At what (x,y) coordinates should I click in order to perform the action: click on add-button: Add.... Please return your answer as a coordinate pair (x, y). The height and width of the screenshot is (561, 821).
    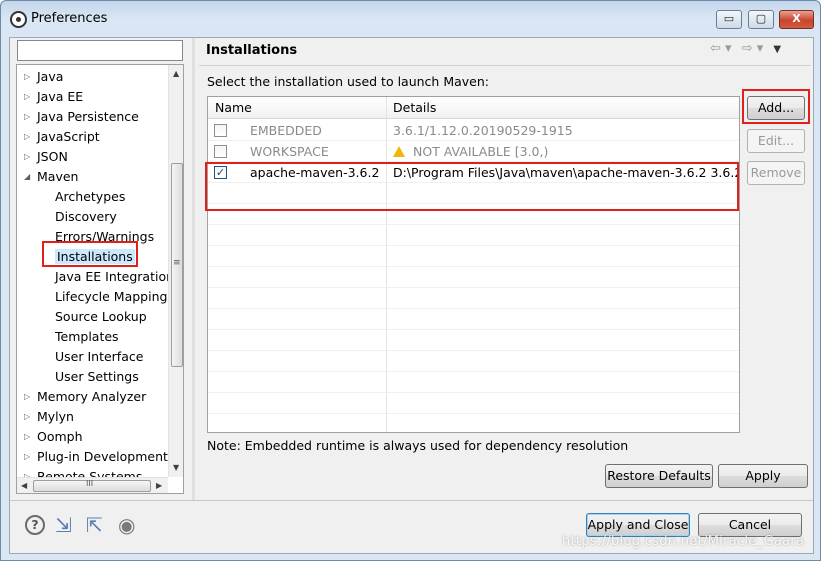
    Looking at the image, I should click on (776, 108).